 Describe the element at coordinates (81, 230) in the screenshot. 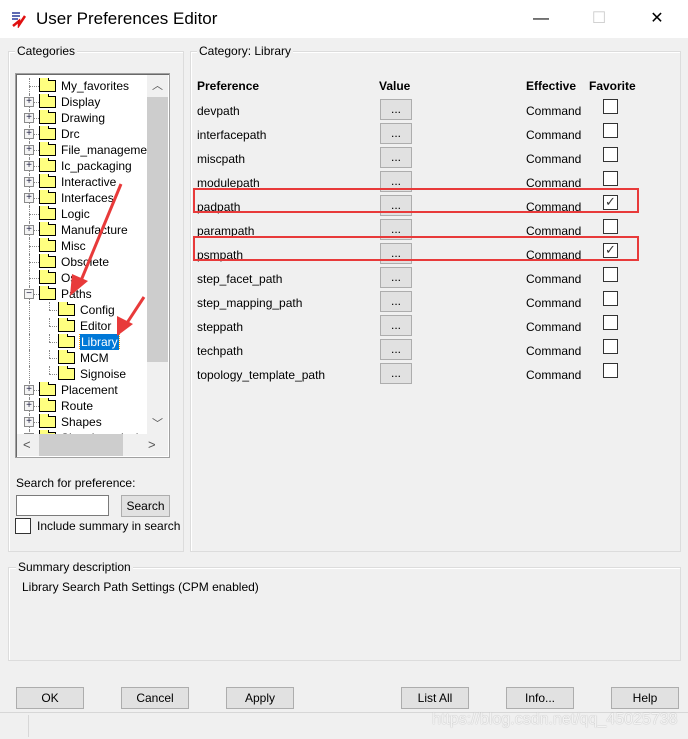

I see `tree-item: + Manufacture` at that location.